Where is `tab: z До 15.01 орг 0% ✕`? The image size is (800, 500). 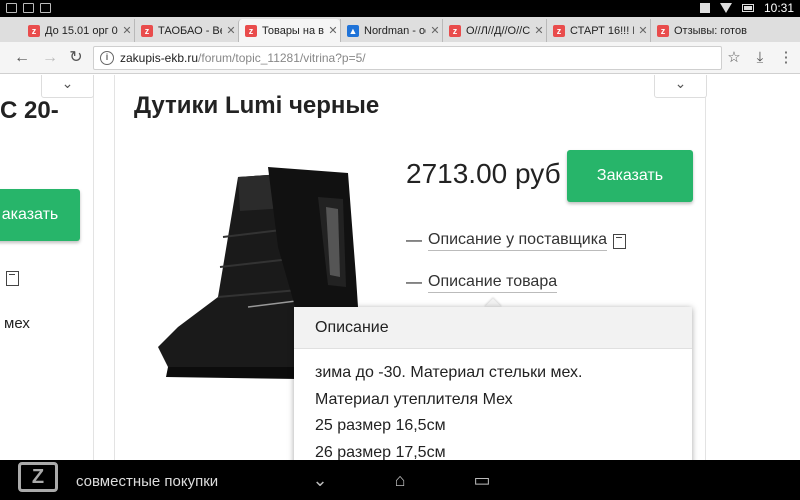 tab: z До 15.01 орг 0% ✕ is located at coordinates (78, 30).